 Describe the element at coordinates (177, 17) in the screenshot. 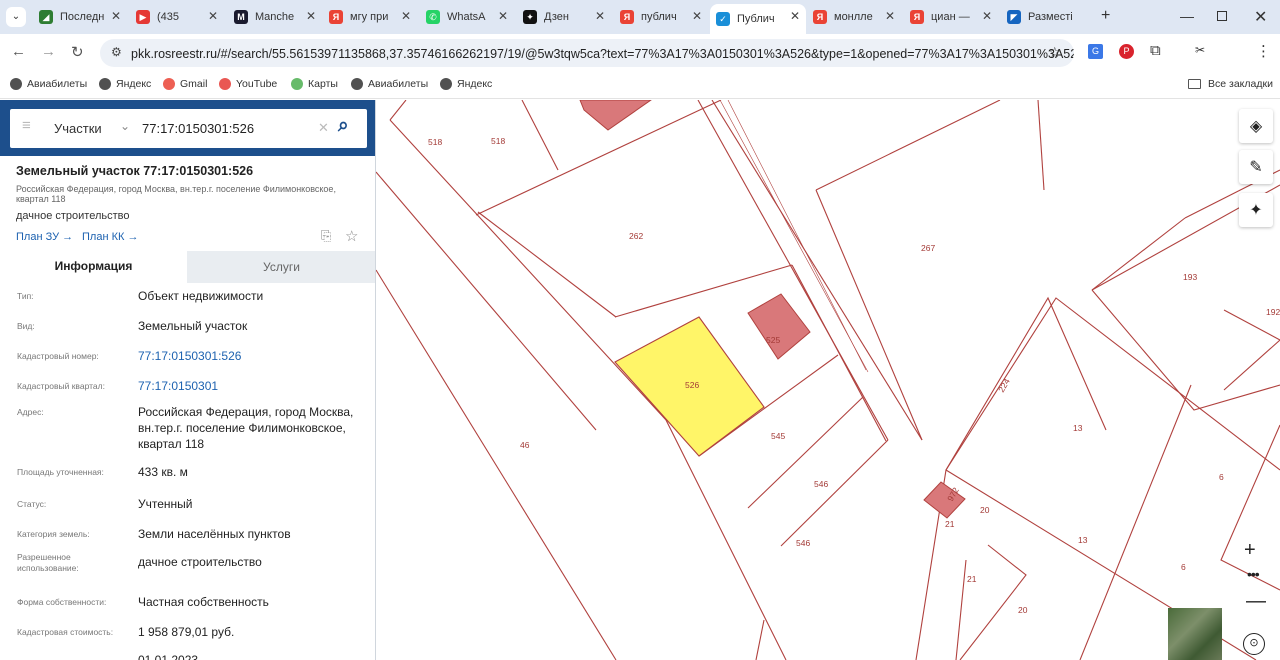

I see `browser-tab: ▶ (435 ✕` at that location.